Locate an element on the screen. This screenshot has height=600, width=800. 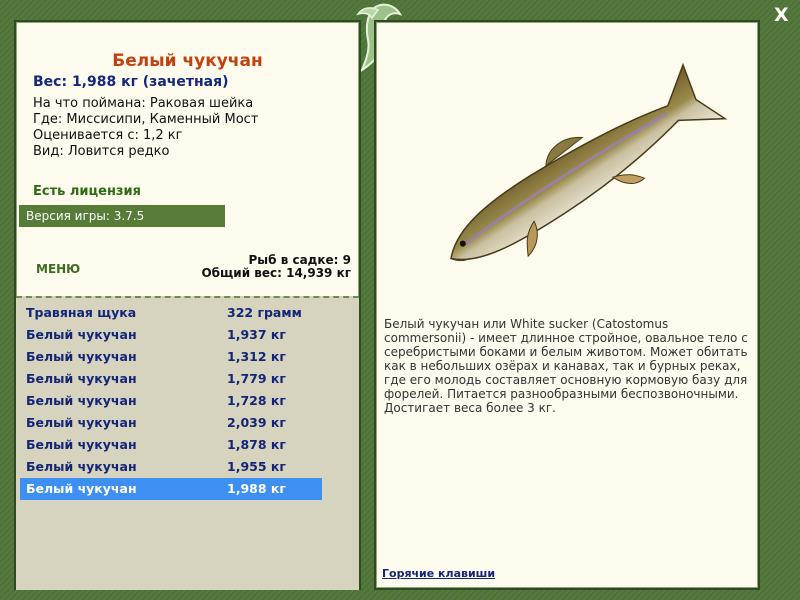
catch-fish-weight: 322 грамм is located at coordinates (264, 312).